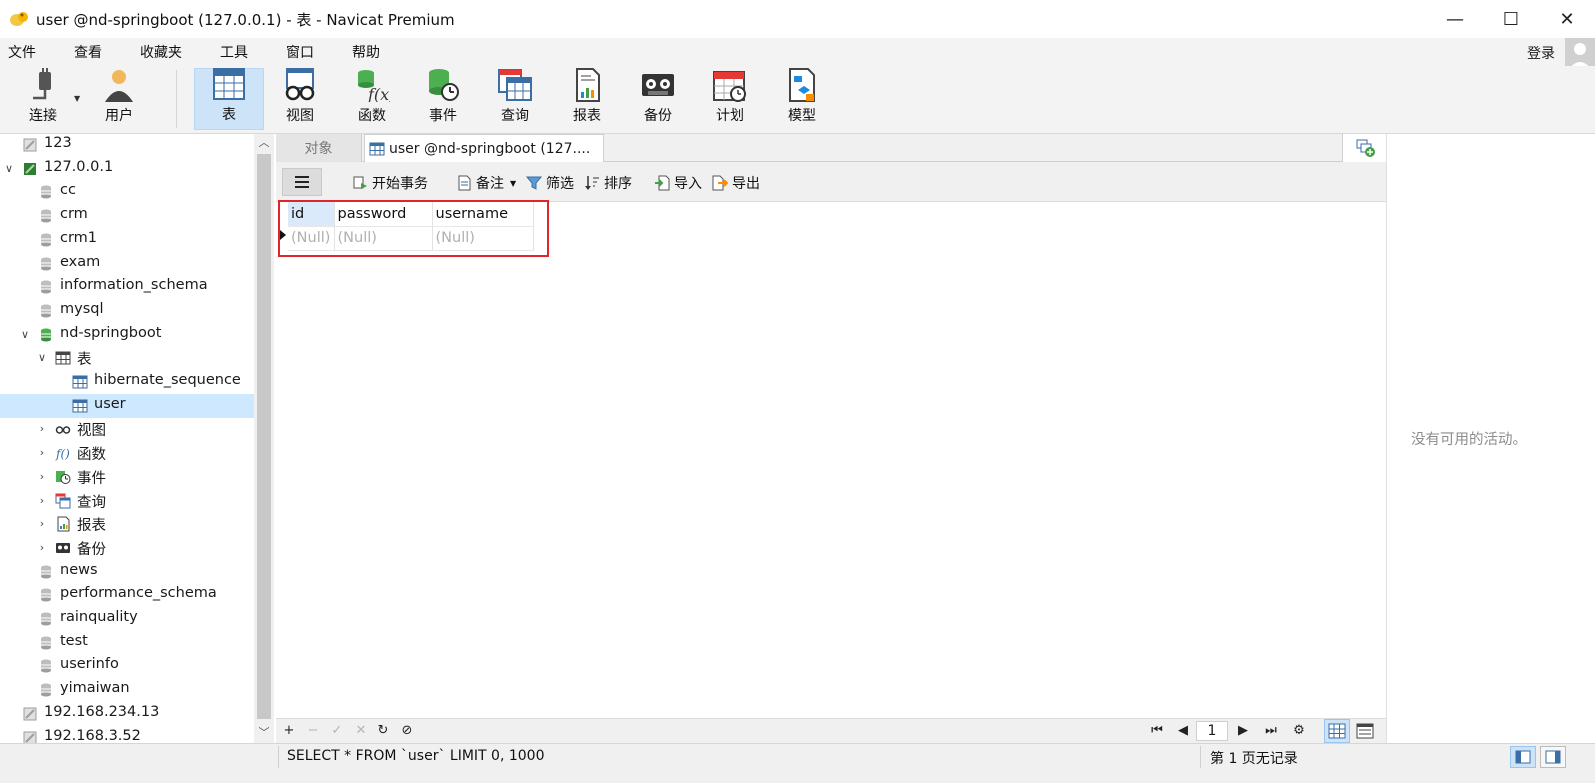 The height and width of the screenshot is (783, 1595). I want to click on tree-item: hibernate_sequence, so click(127, 382).